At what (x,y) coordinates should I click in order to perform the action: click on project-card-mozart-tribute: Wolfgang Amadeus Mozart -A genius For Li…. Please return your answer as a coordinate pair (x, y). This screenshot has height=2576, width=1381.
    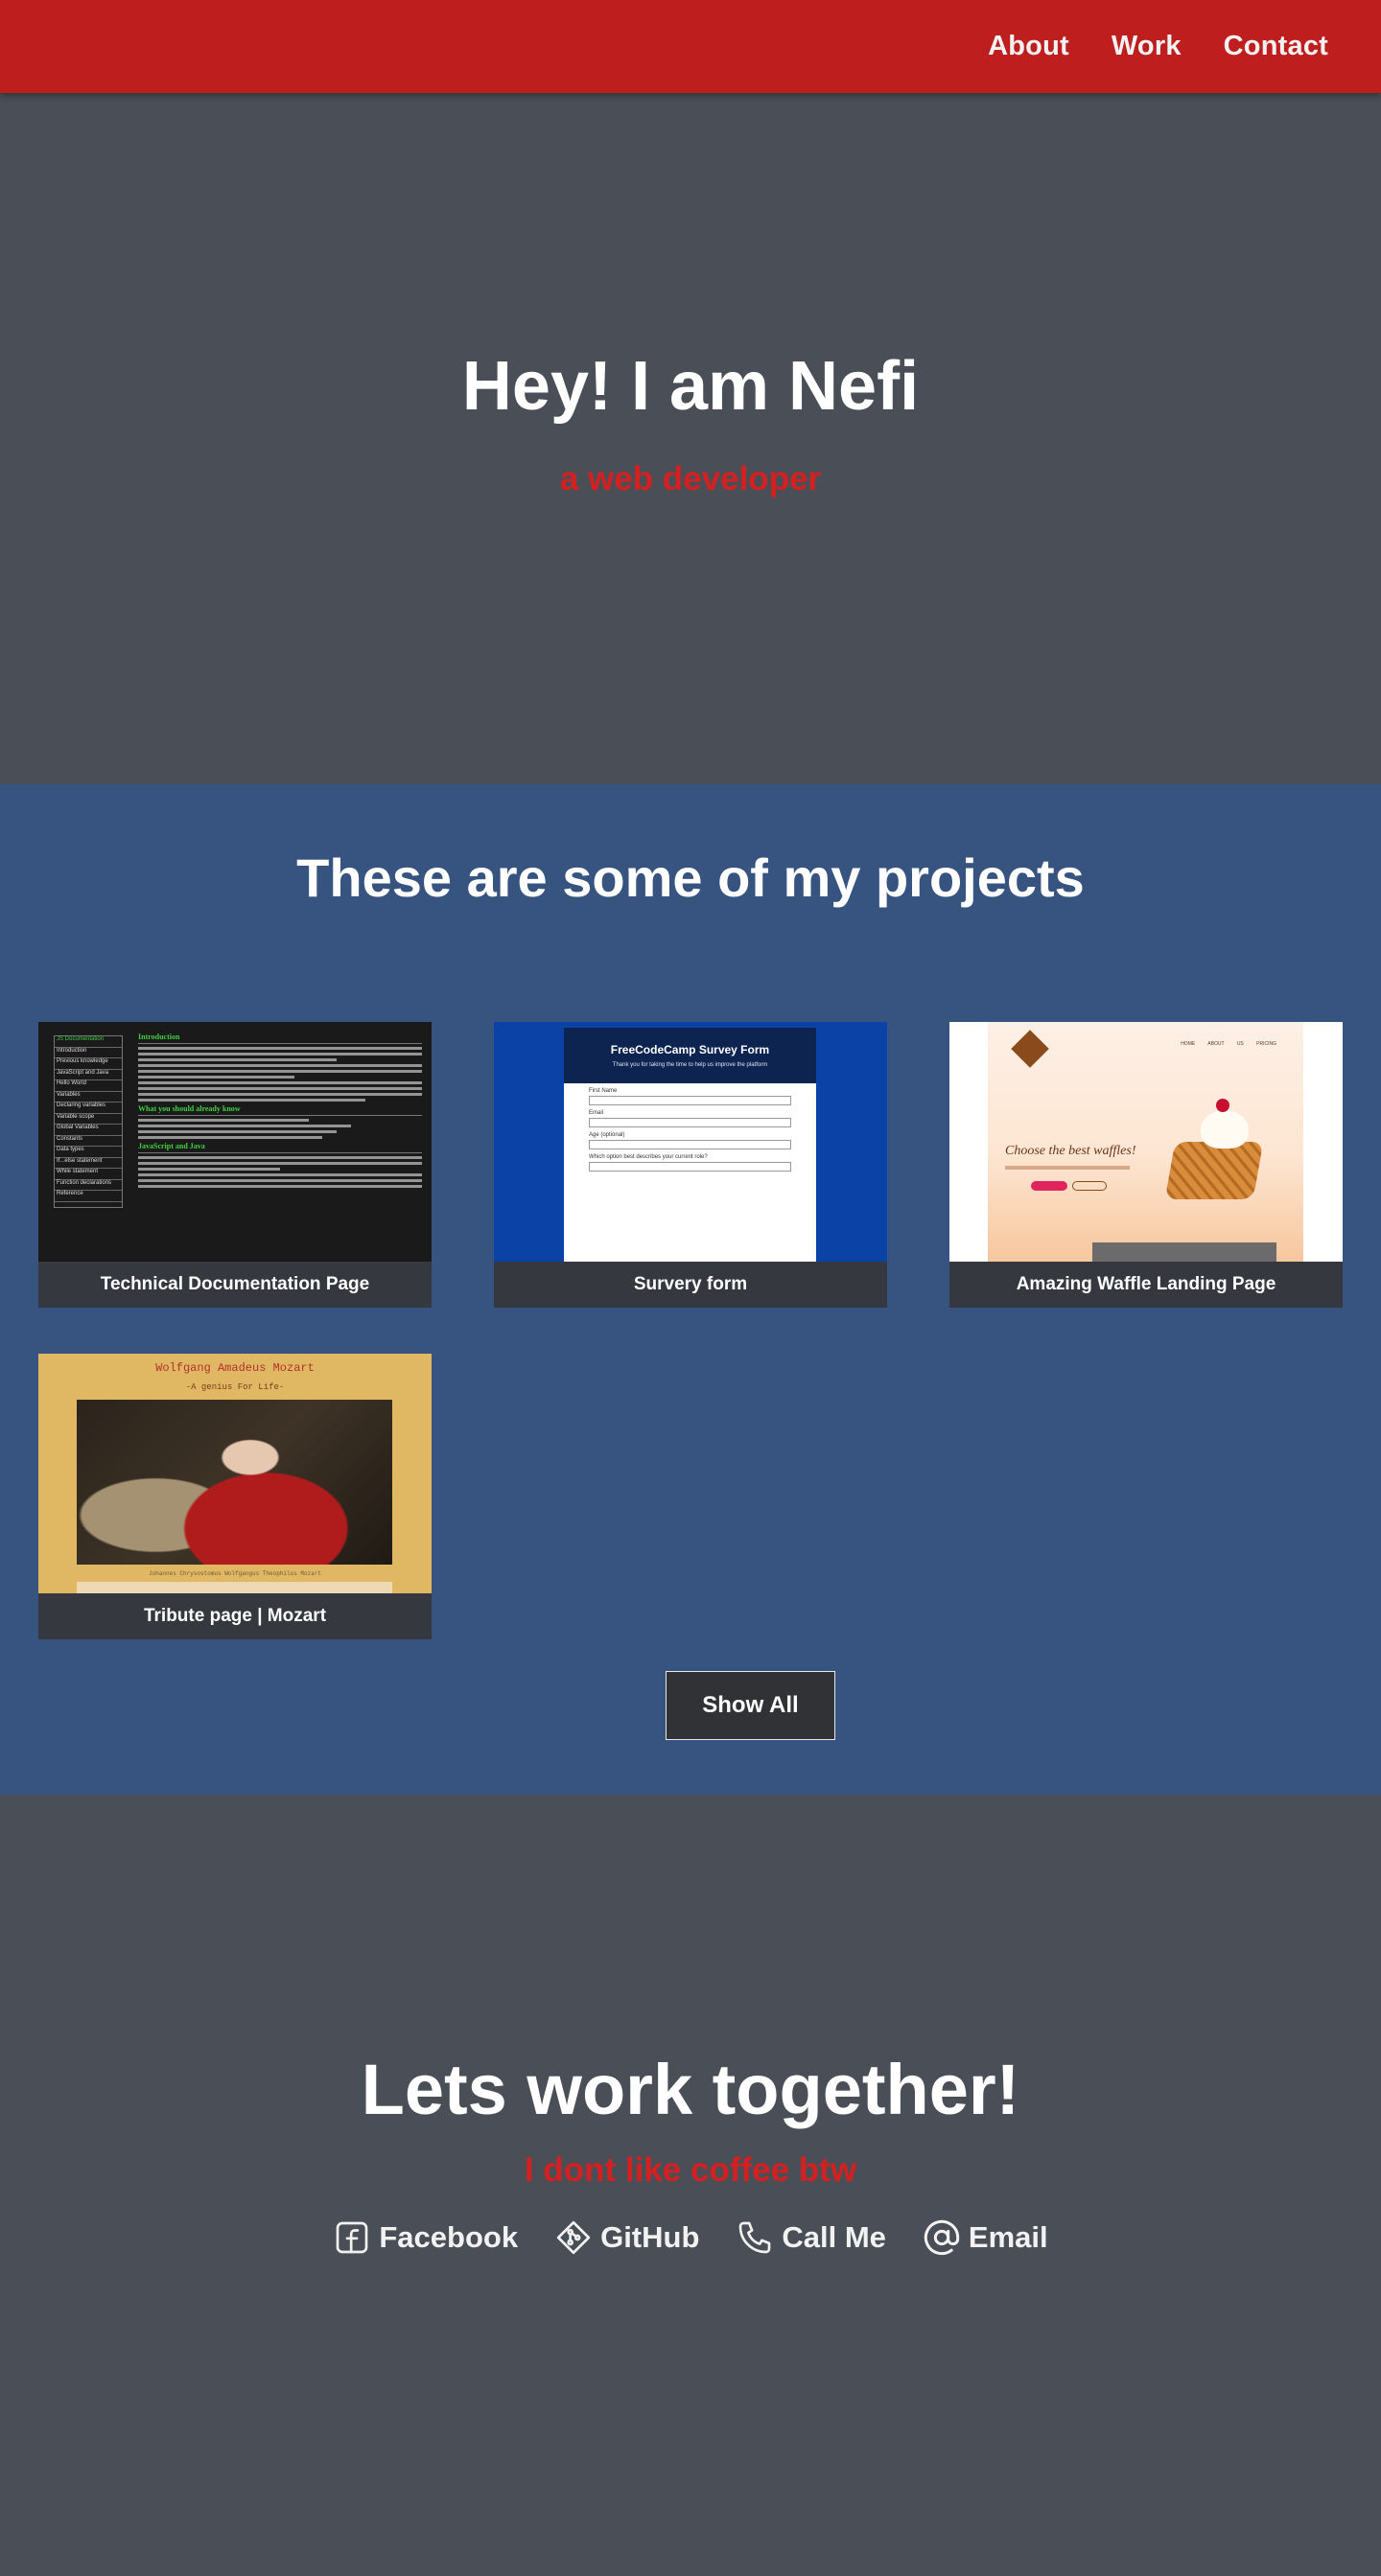
    Looking at the image, I should click on (235, 1497).